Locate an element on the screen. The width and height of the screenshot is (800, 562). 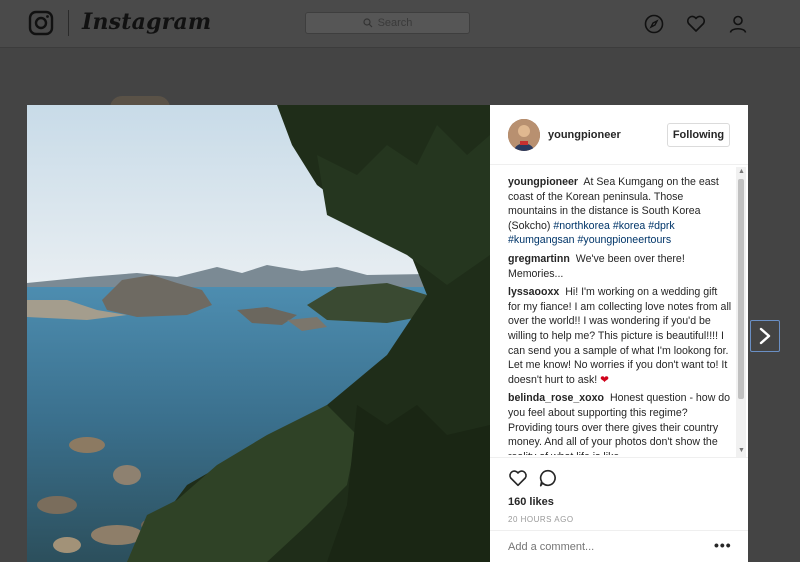
post-header: youngpioneer Following is located at coordinates (619, 135).